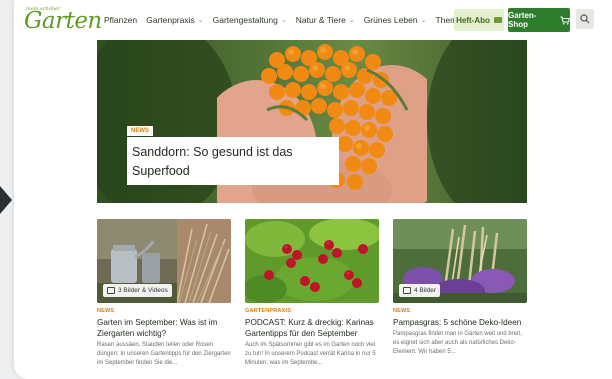 The image size is (612, 379). What do you see at coordinates (143, 290) in the screenshot?
I see `media-count-label: 3 Bilder & Videos` at bounding box center [143, 290].